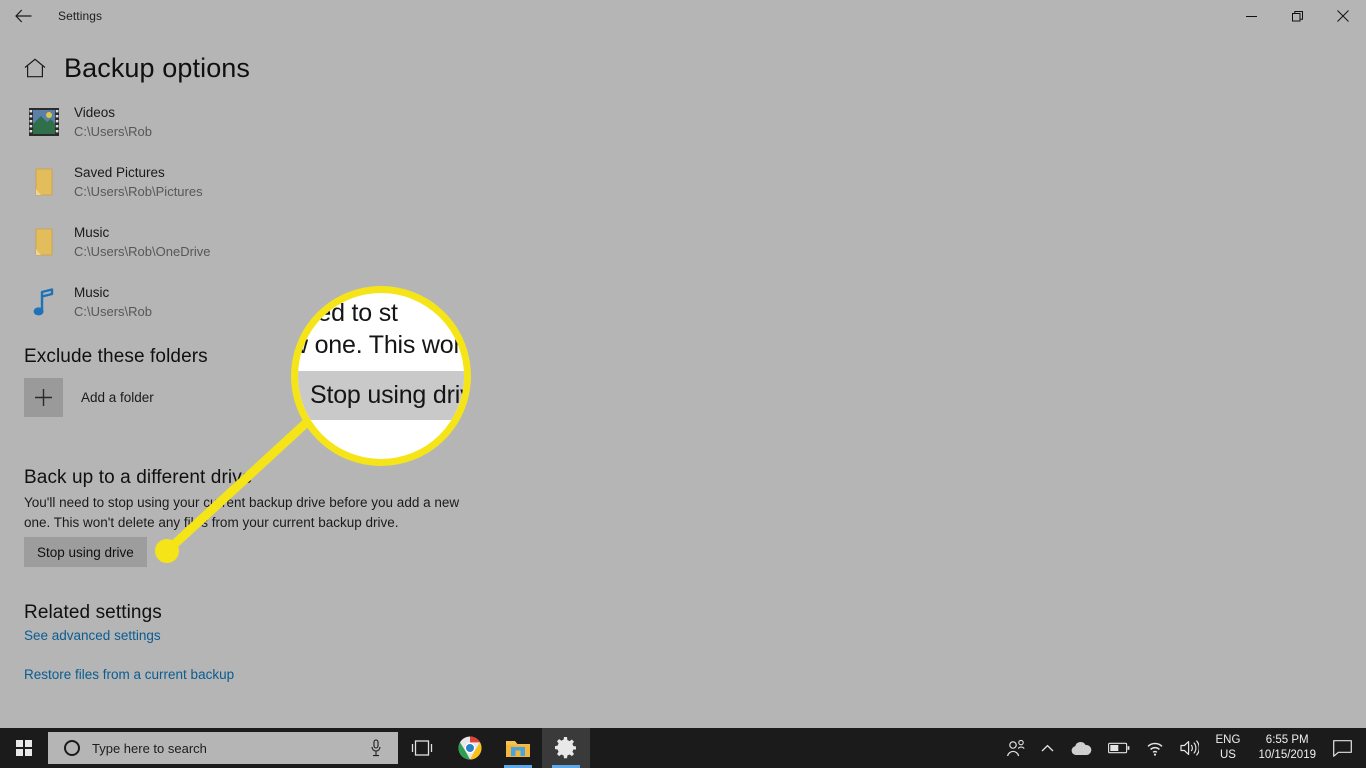 The height and width of the screenshot is (768, 1366). What do you see at coordinates (284, 242) in the screenshot?
I see `list-item: Music C:\Users\Rob\OneDrive` at bounding box center [284, 242].